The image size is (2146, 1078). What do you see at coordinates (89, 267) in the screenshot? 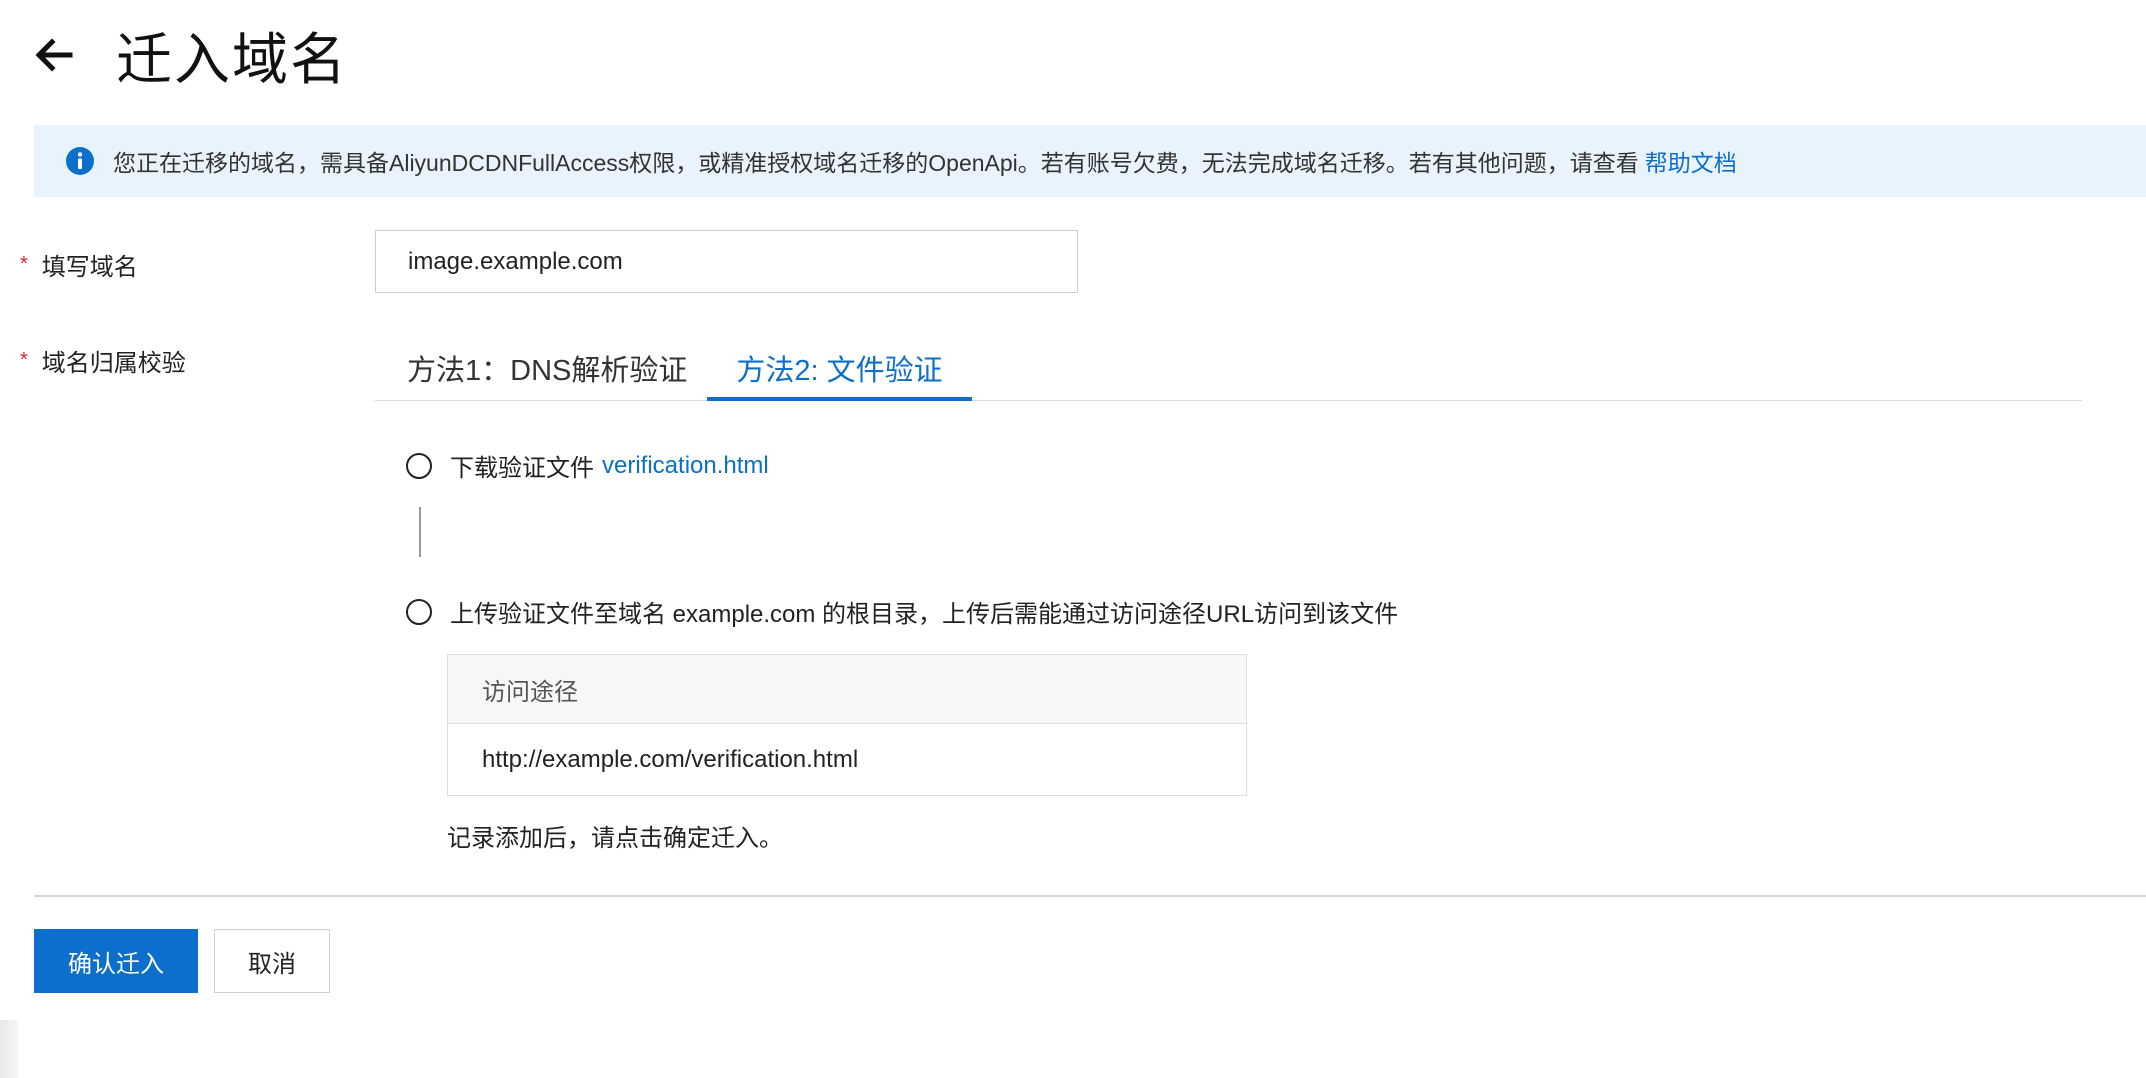
I see `domain-label-text: 填写域名` at bounding box center [89, 267].